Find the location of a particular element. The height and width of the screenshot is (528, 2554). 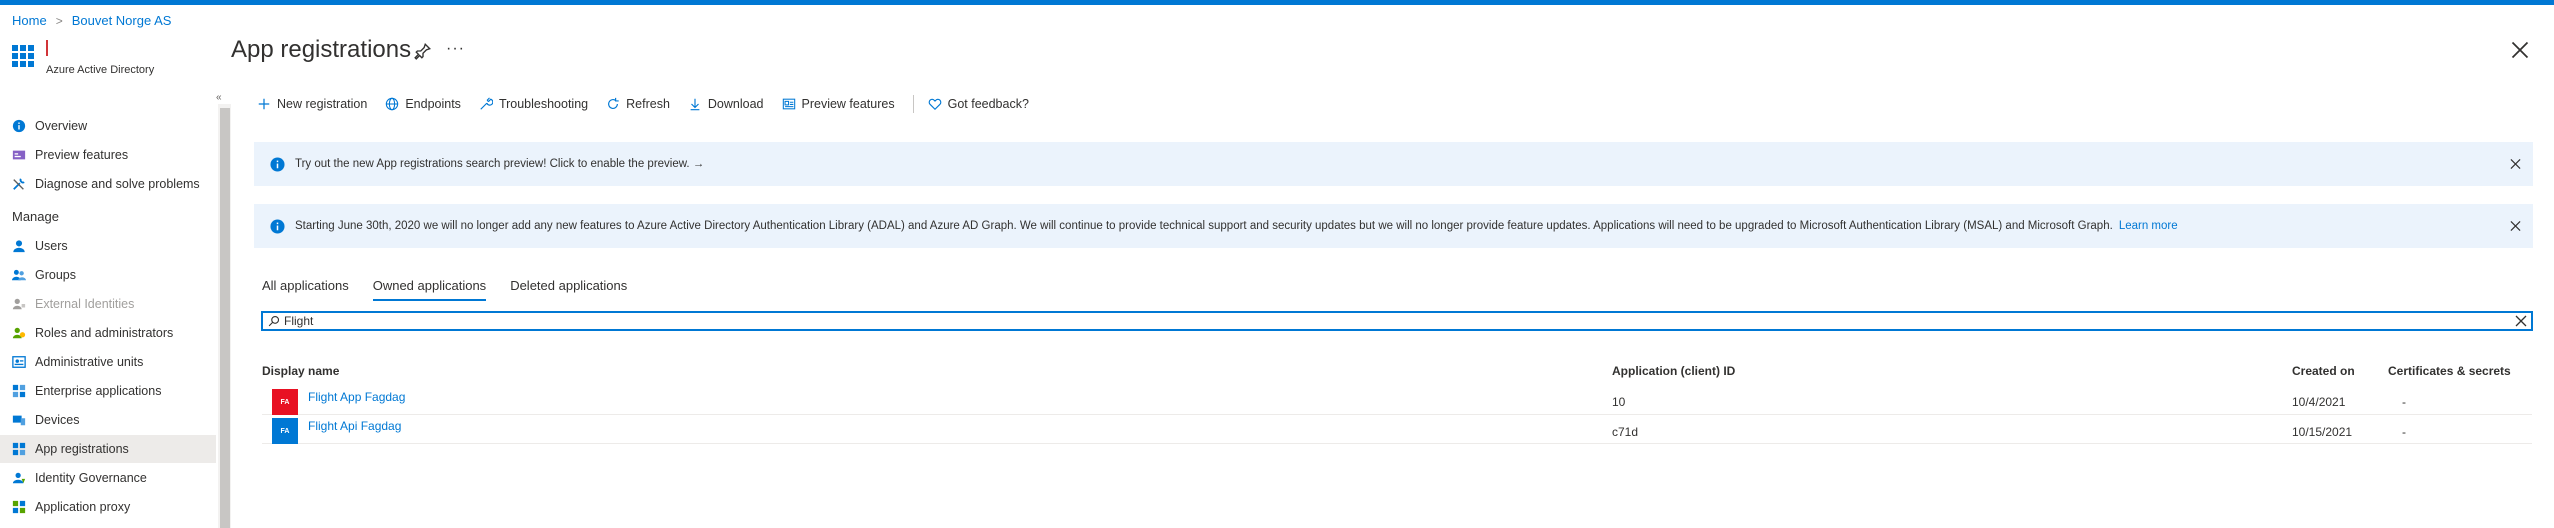

new-registration-button: New registration is located at coordinates (312, 104).